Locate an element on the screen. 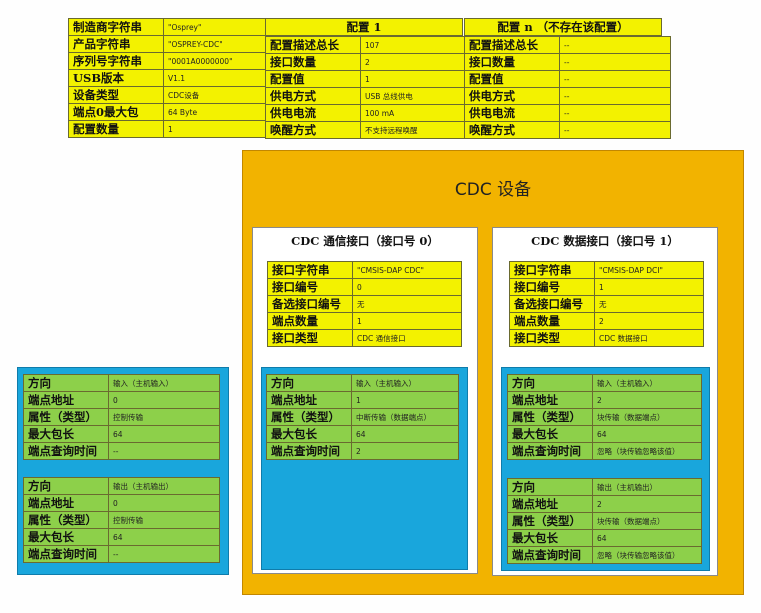  field-value: 块传输（数据端点） is located at coordinates (647, 417).